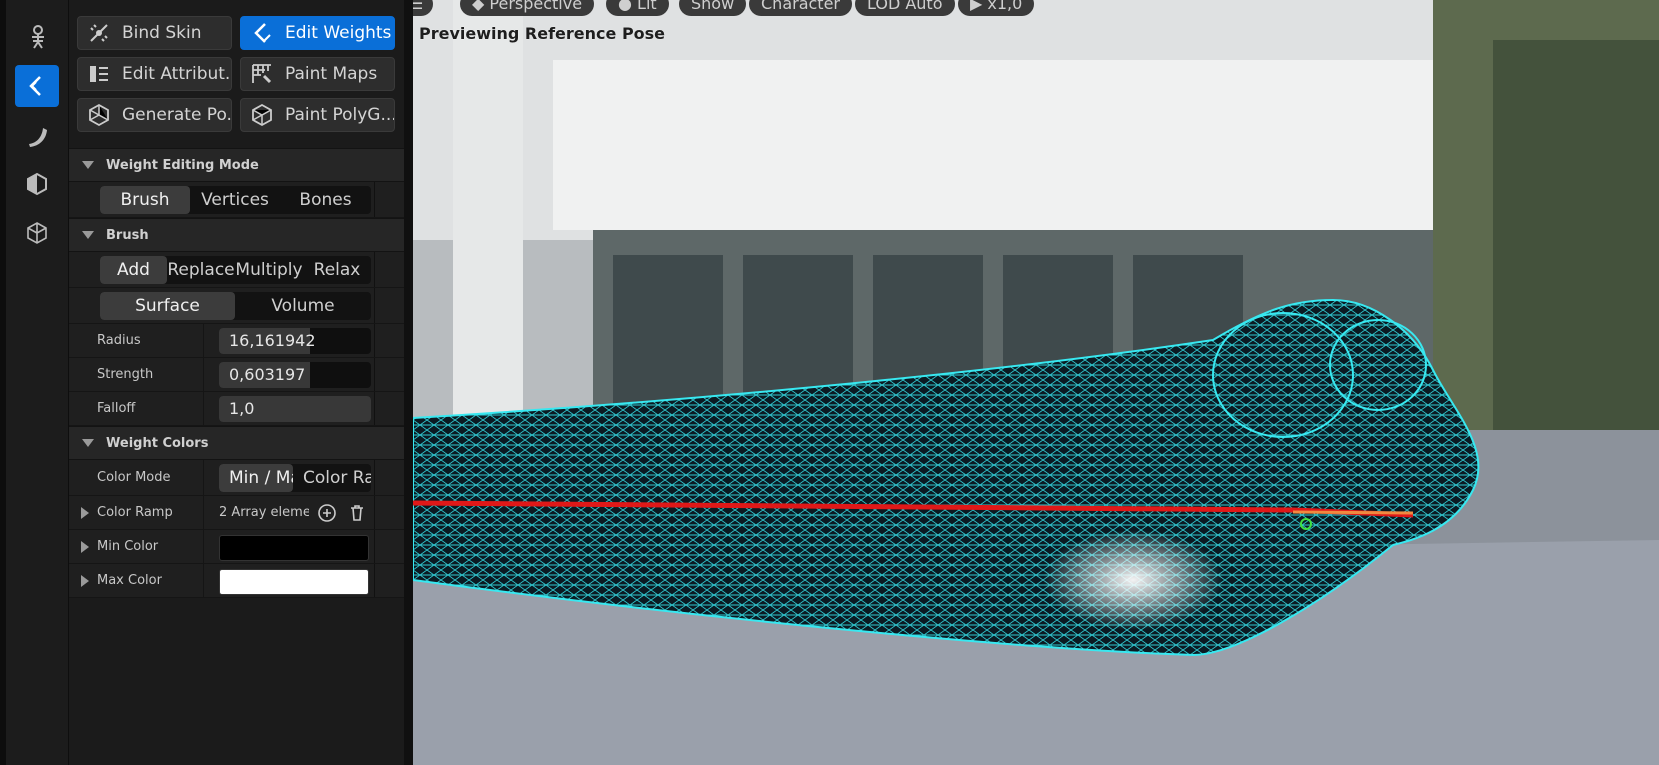 The width and height of the screenshot is (1659, 765). I want to click on section-title: Weight Colors, so click(157, 443).